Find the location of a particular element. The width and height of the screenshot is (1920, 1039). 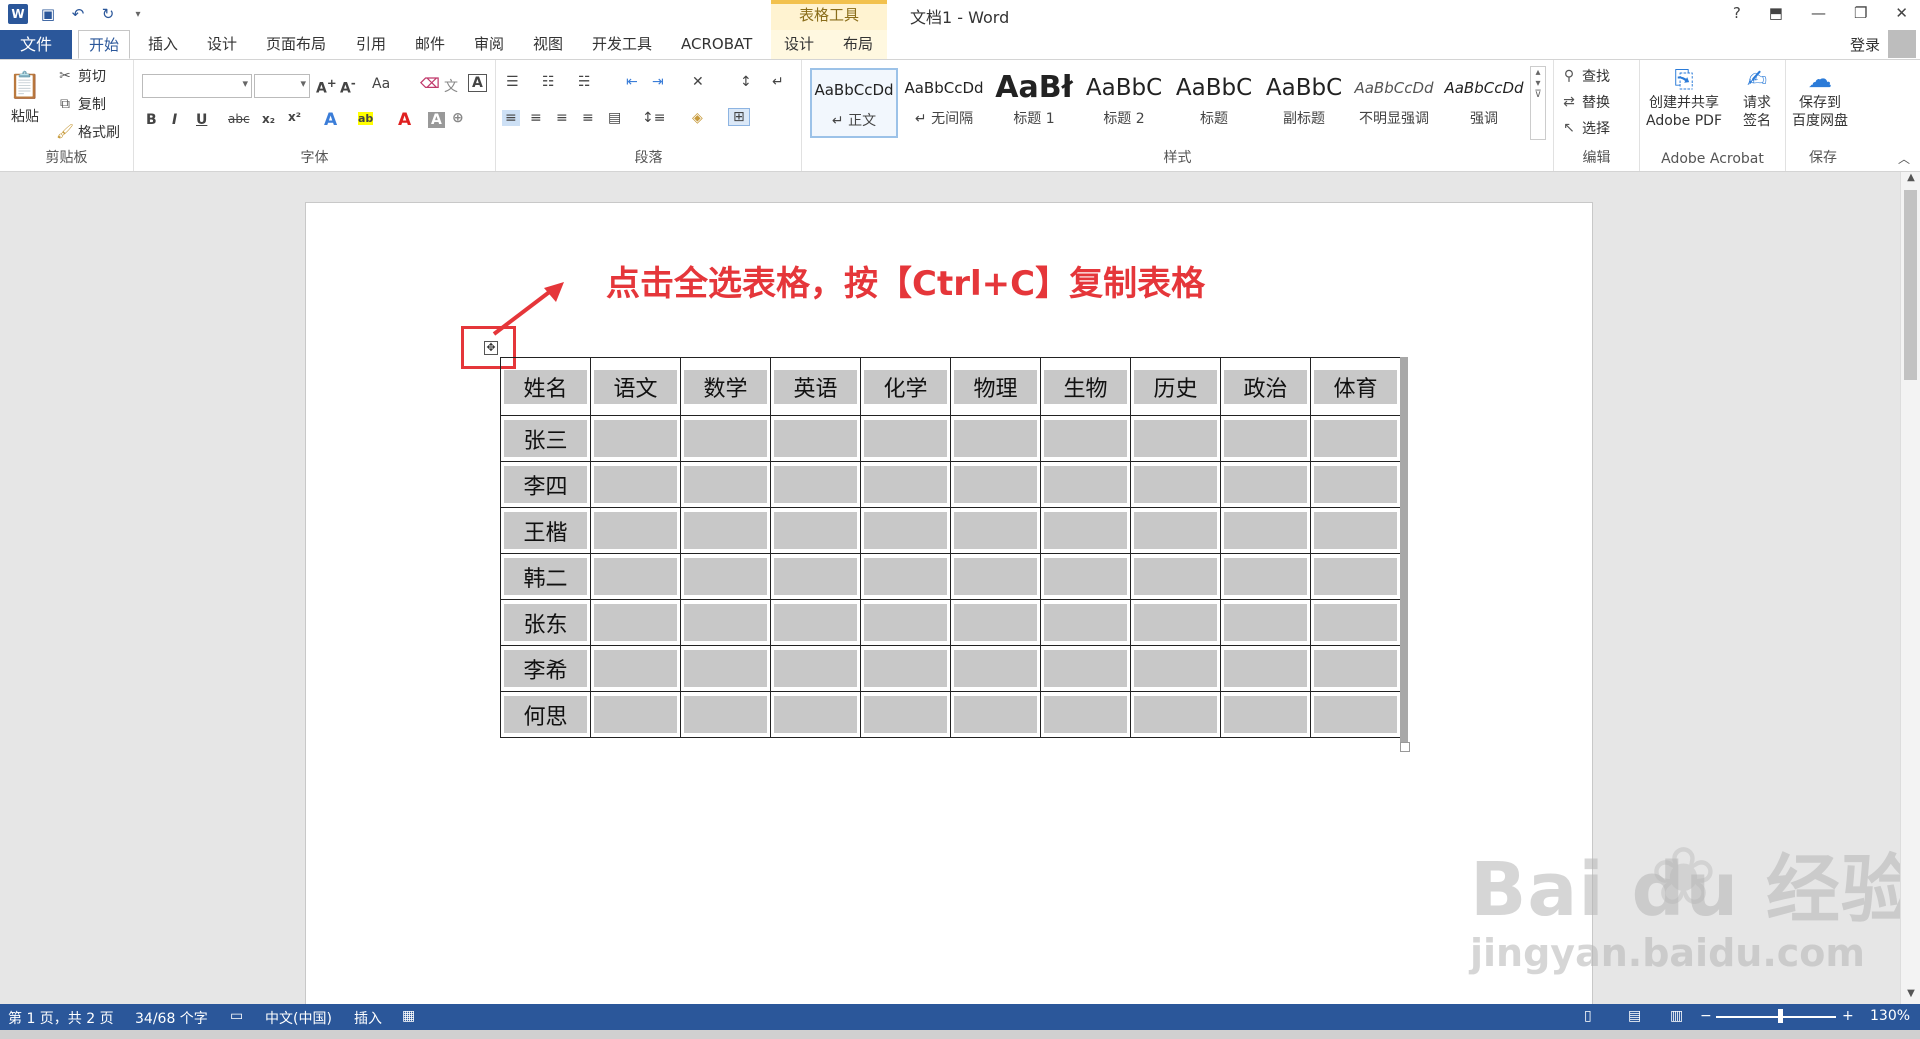

multilevel-list-icon: ☵ is located at coordinates (584, 82).